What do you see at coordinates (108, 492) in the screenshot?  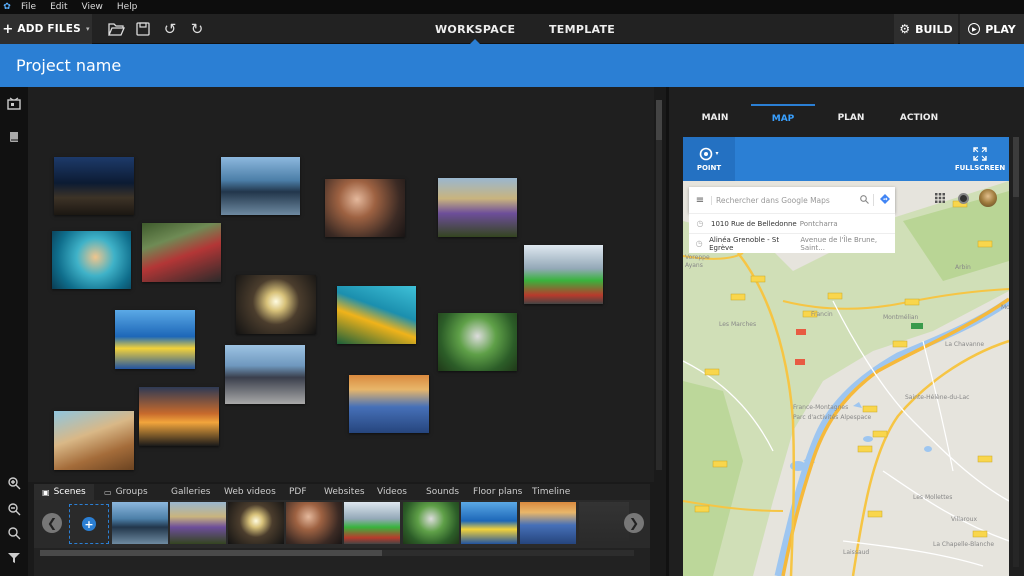 I see `folder-icon: ▭` at bounding box center [108, 492].